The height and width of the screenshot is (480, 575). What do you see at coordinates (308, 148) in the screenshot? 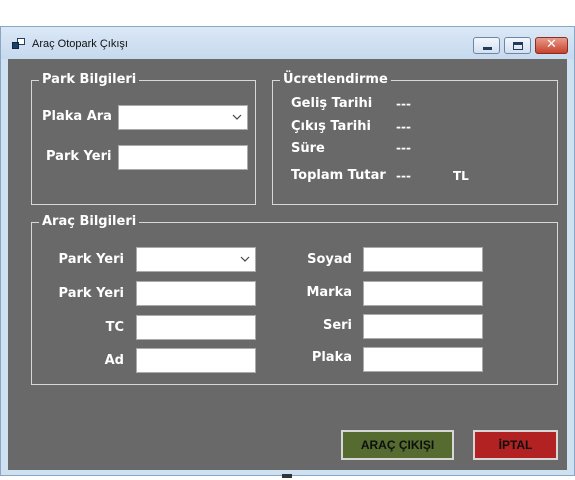
I see `sure-label: Süre` at bounding box center [308, 148].